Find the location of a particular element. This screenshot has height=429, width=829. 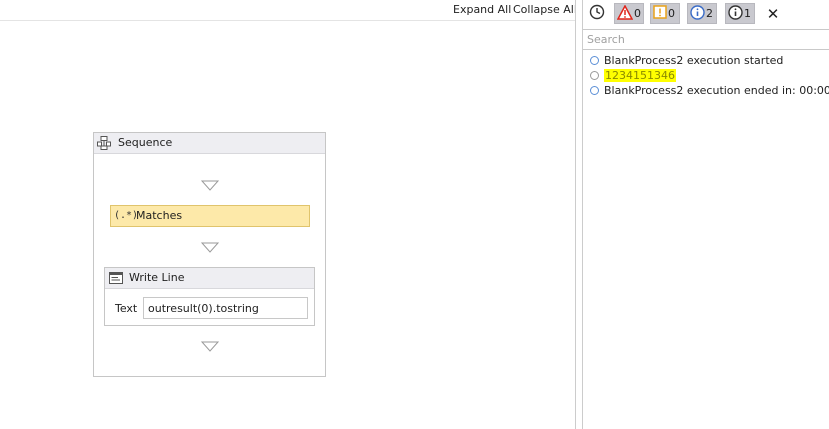

warning-icon is located at coordinates (660, 13).